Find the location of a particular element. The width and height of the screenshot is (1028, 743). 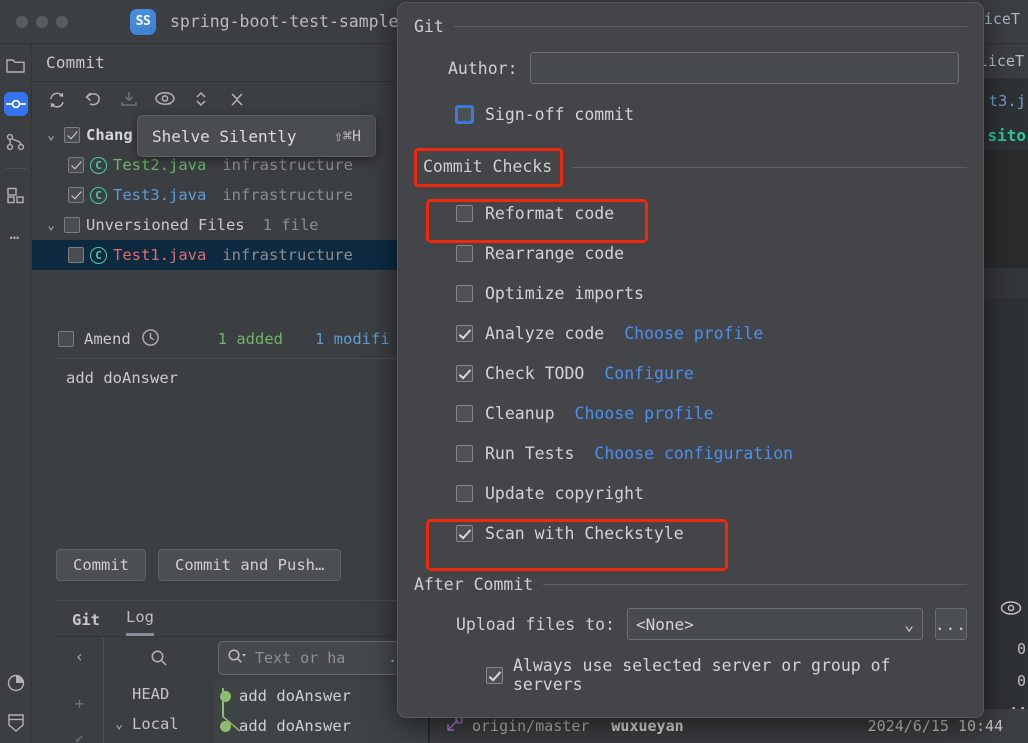

list-item: HEAD is located at coordinates (159, 694).